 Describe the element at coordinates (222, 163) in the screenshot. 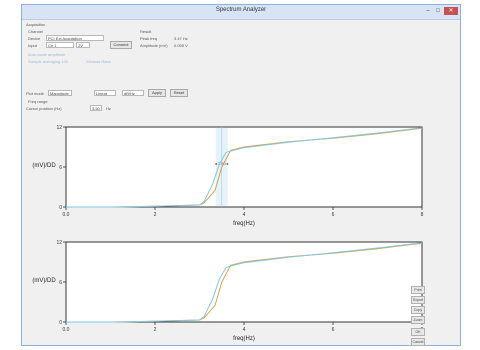

I see `cursor-label: ◂ 3.50 ▸` at that location.